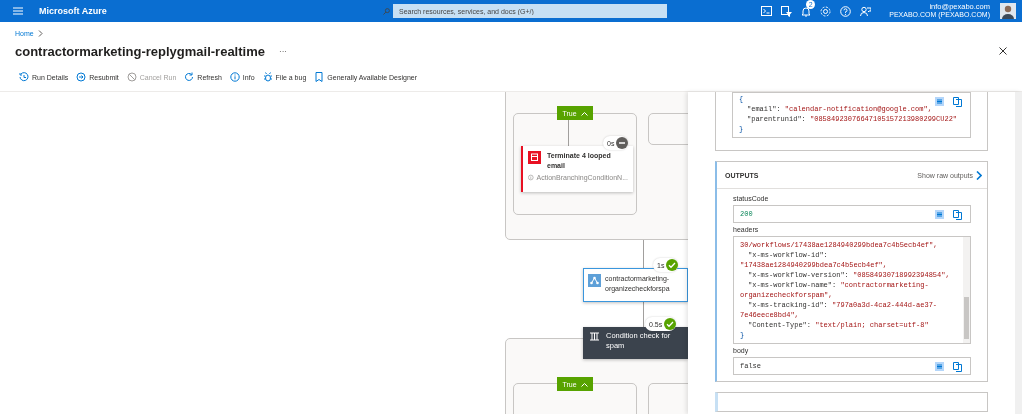 The width and height of the screenshot is (1022, 414). I want to click on bug-icon, so click(267, 77).